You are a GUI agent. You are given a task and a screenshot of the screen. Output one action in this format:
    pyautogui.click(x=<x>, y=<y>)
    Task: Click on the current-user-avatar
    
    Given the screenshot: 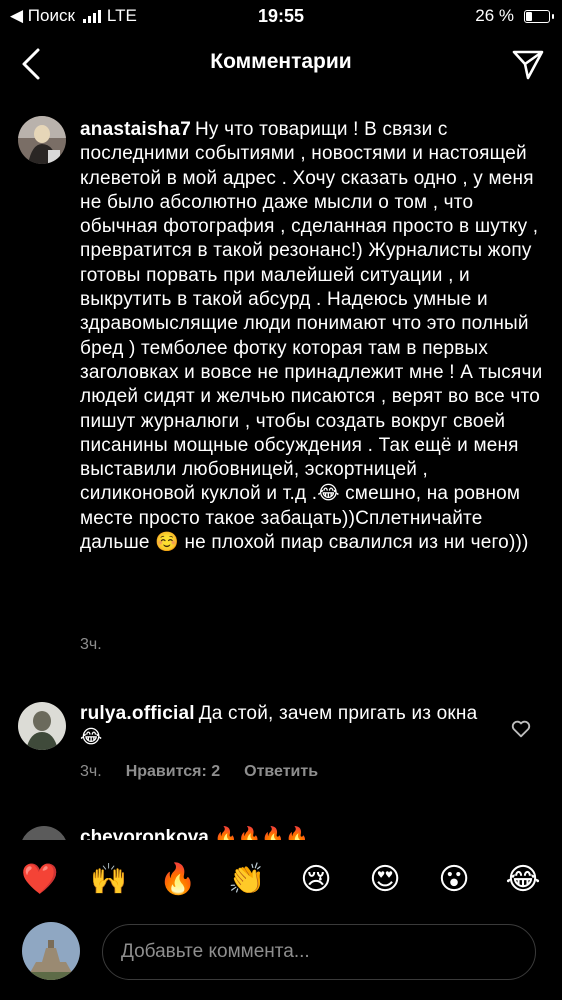 What is the action you would take?
    pyautogui.click(x=51, y=951)
    